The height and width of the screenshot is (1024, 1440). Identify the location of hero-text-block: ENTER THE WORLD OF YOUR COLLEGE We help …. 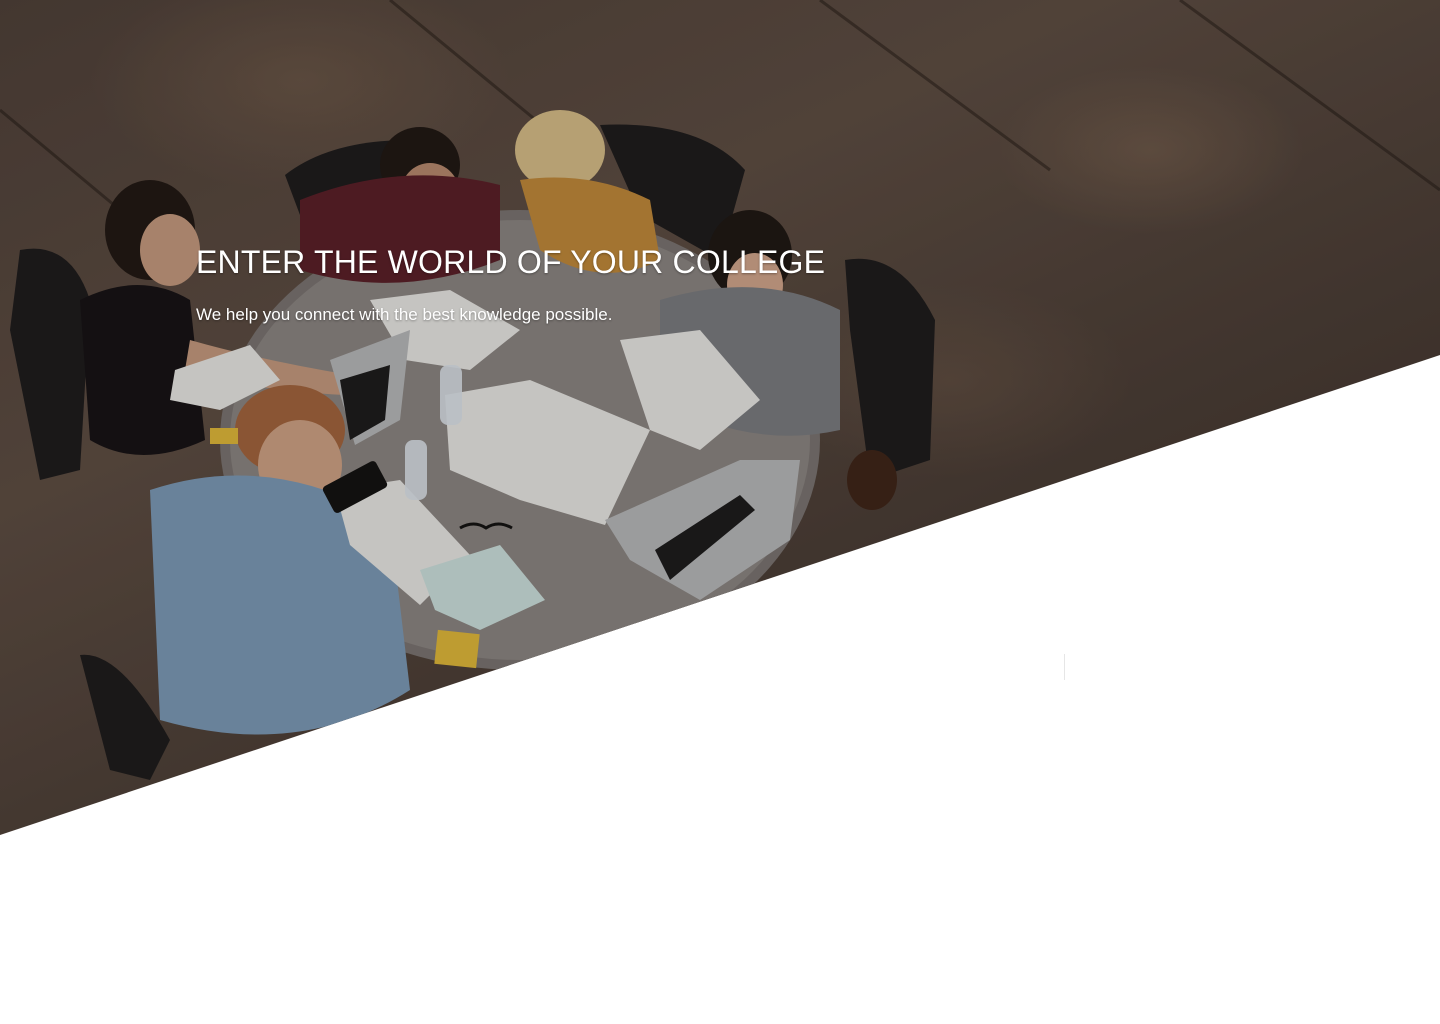
(546, 283).